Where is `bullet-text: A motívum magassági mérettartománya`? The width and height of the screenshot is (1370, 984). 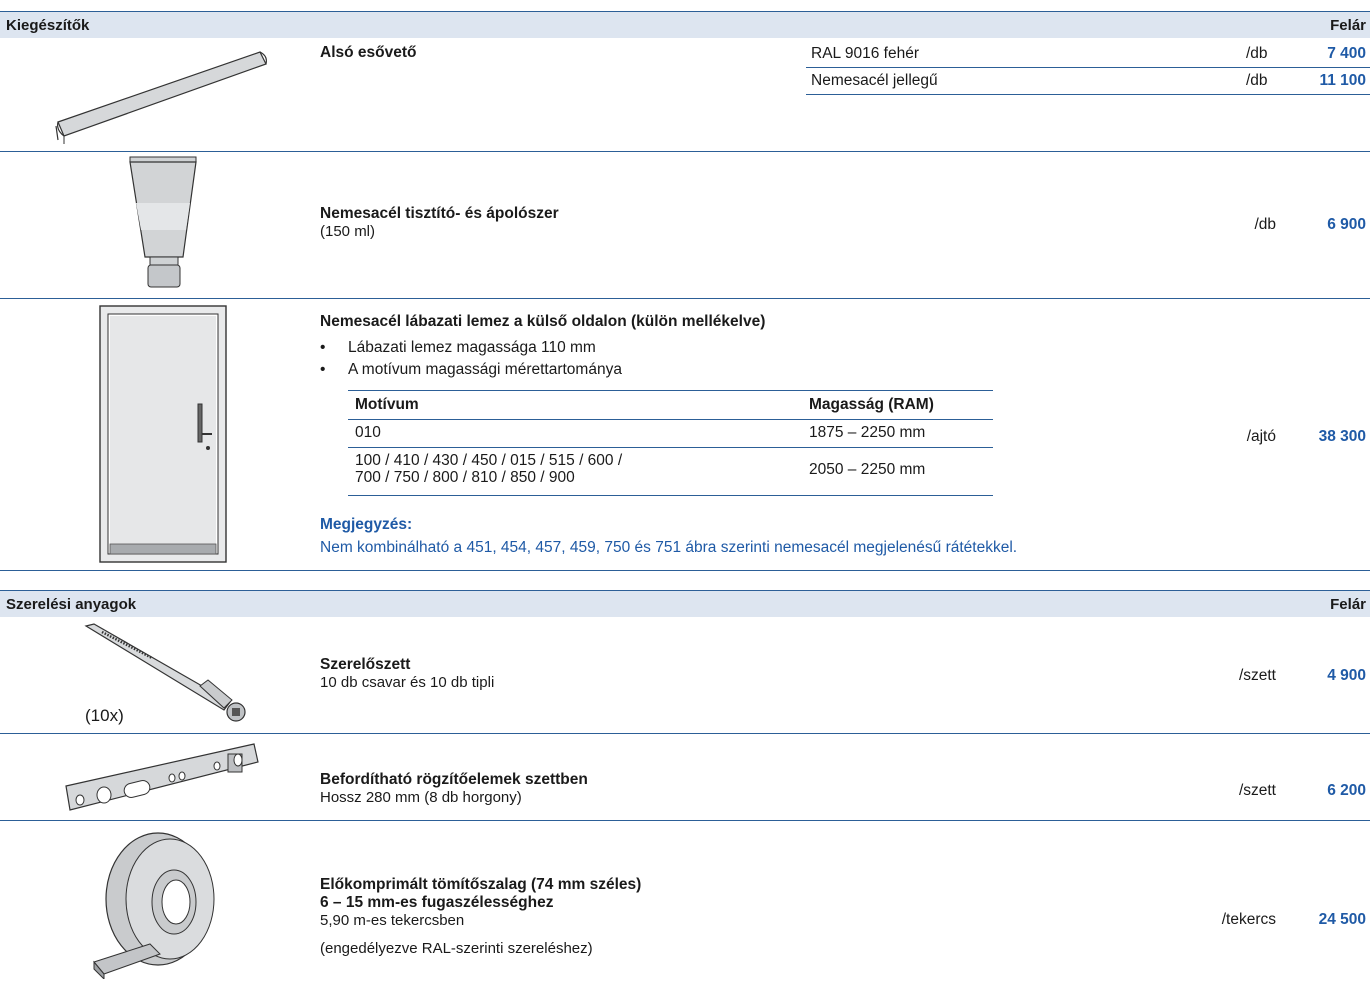 bullet-text: A motívum magassági mérettartománya is located at coordinates (485, 369).